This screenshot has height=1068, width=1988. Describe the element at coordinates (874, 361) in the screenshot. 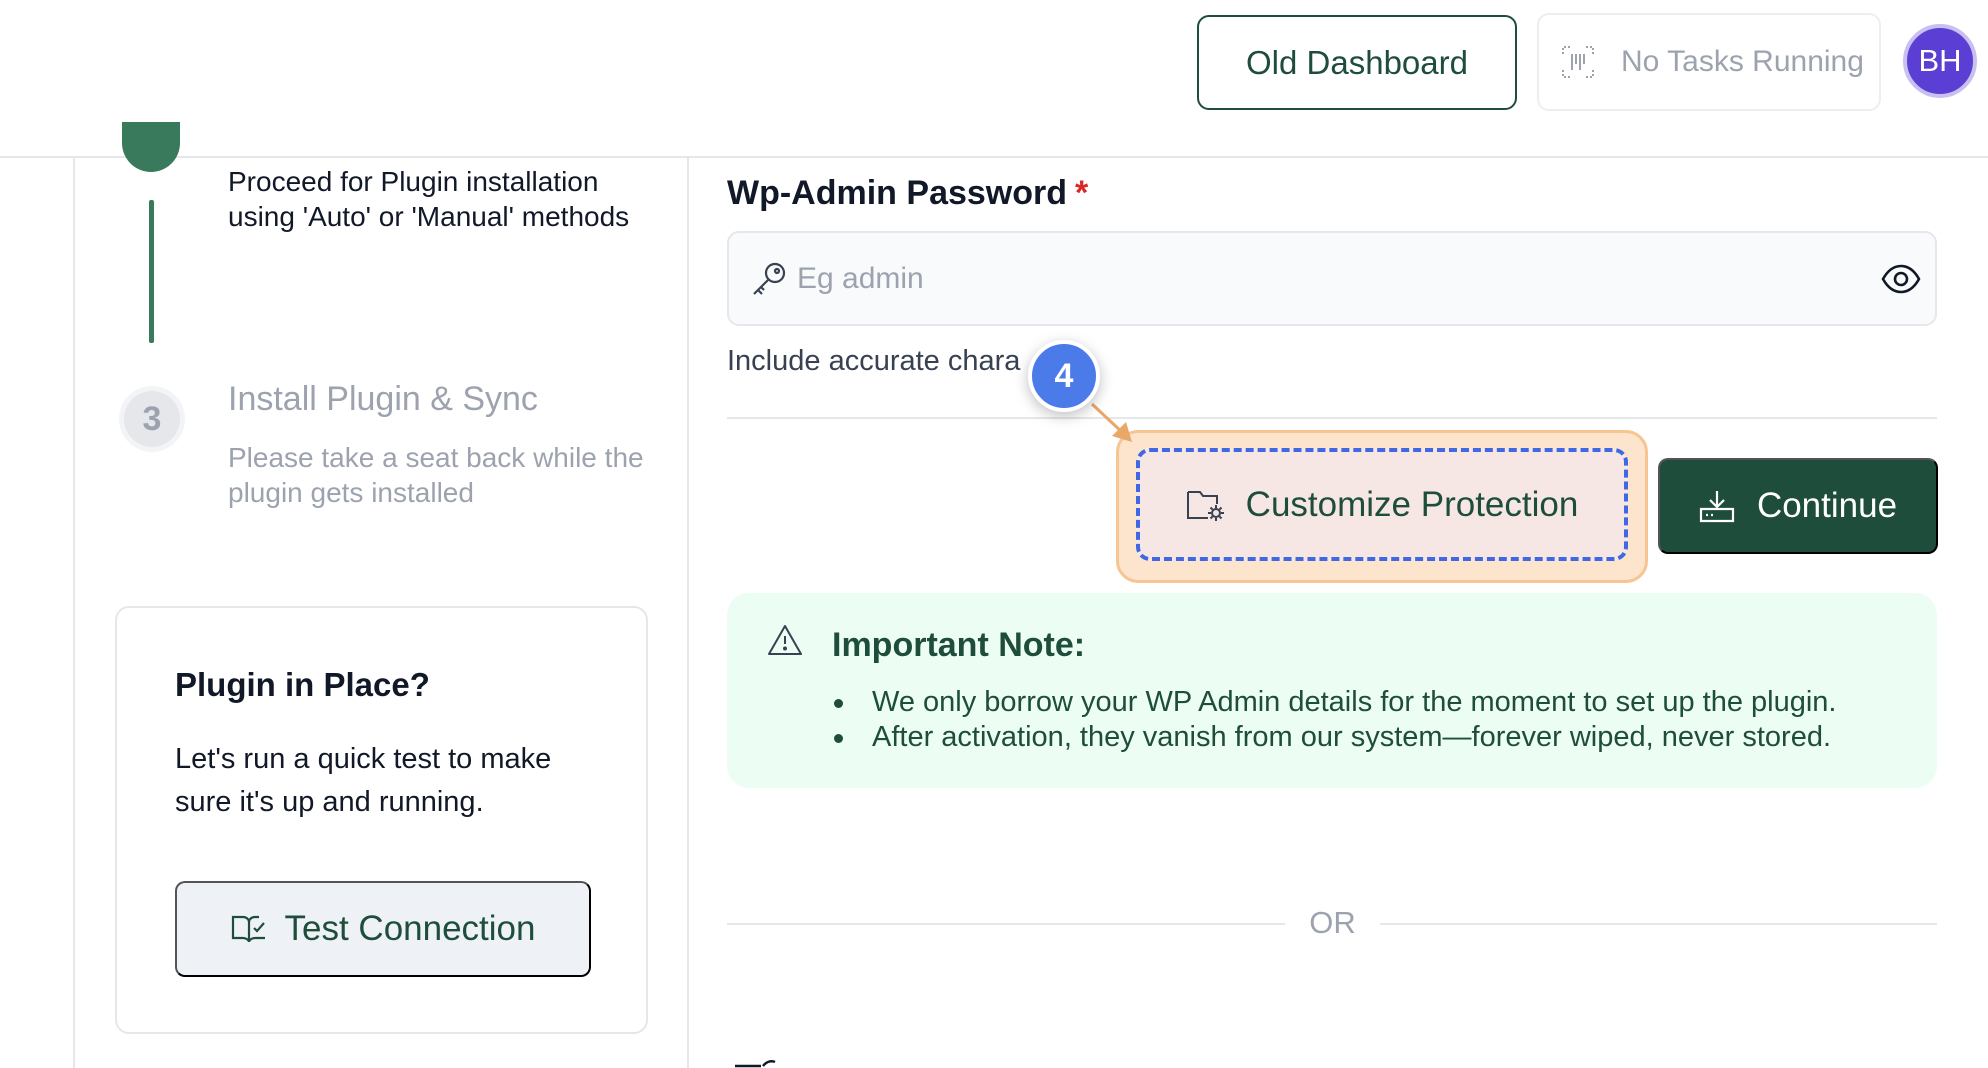

I see `password-hint: Include accurate chara` at that location.